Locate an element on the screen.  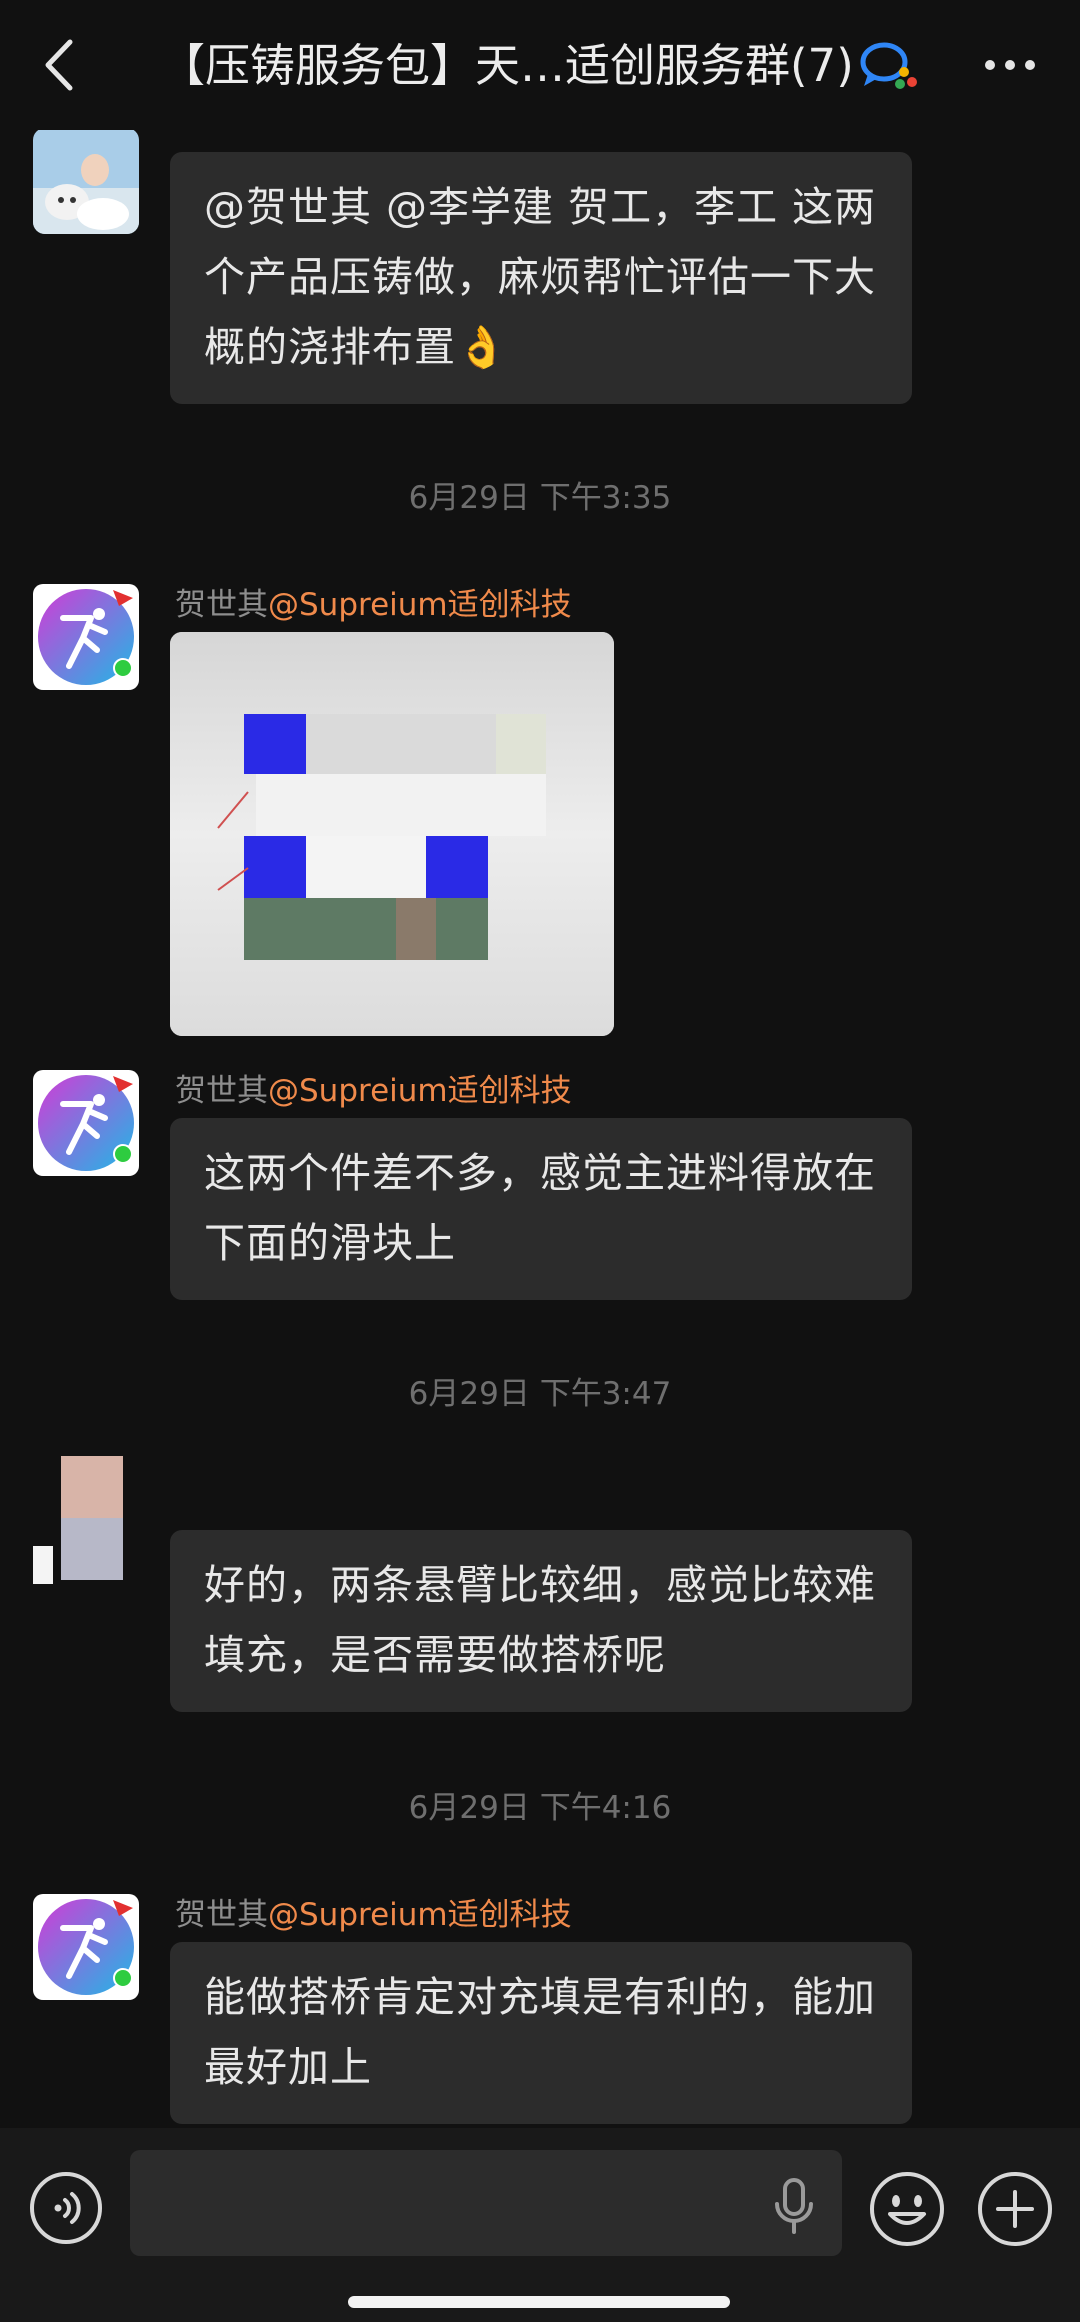
home-indicator is located at coordinates (539, 2302).